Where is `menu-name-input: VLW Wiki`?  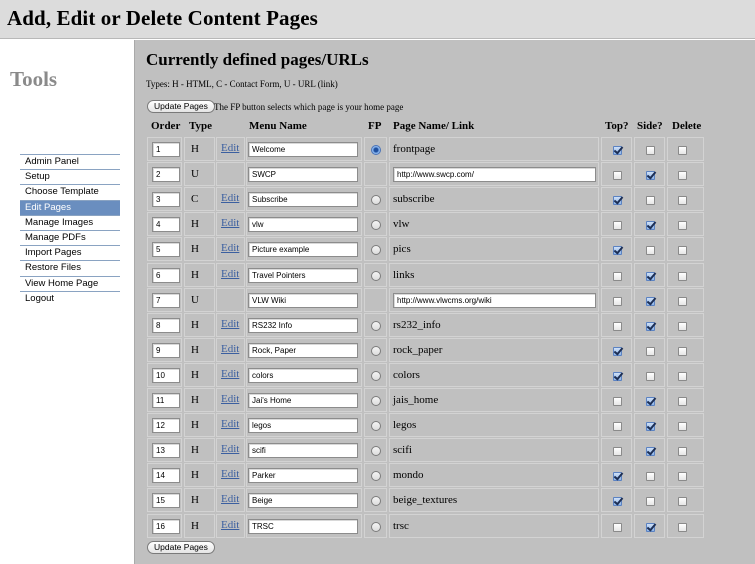
menu-name-input: VLW Wiki is located at coordinates (303, 300).